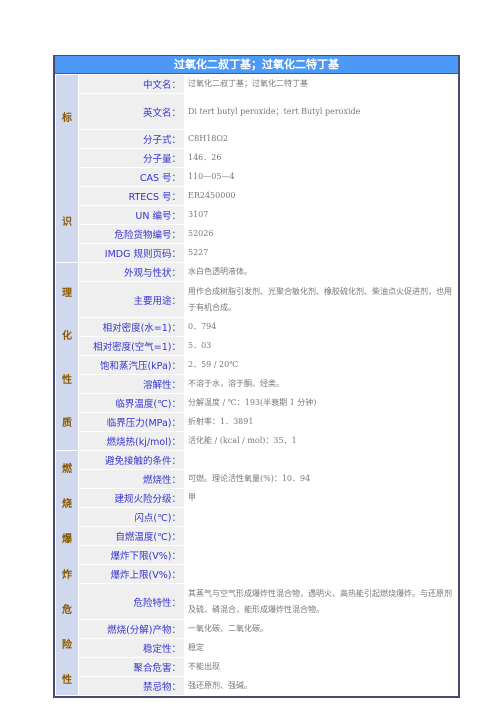  What do you see at coordinates (131, 272) in the screenshot?
I see `field-label: 外观与性状：` at bounding box center [131, 272].